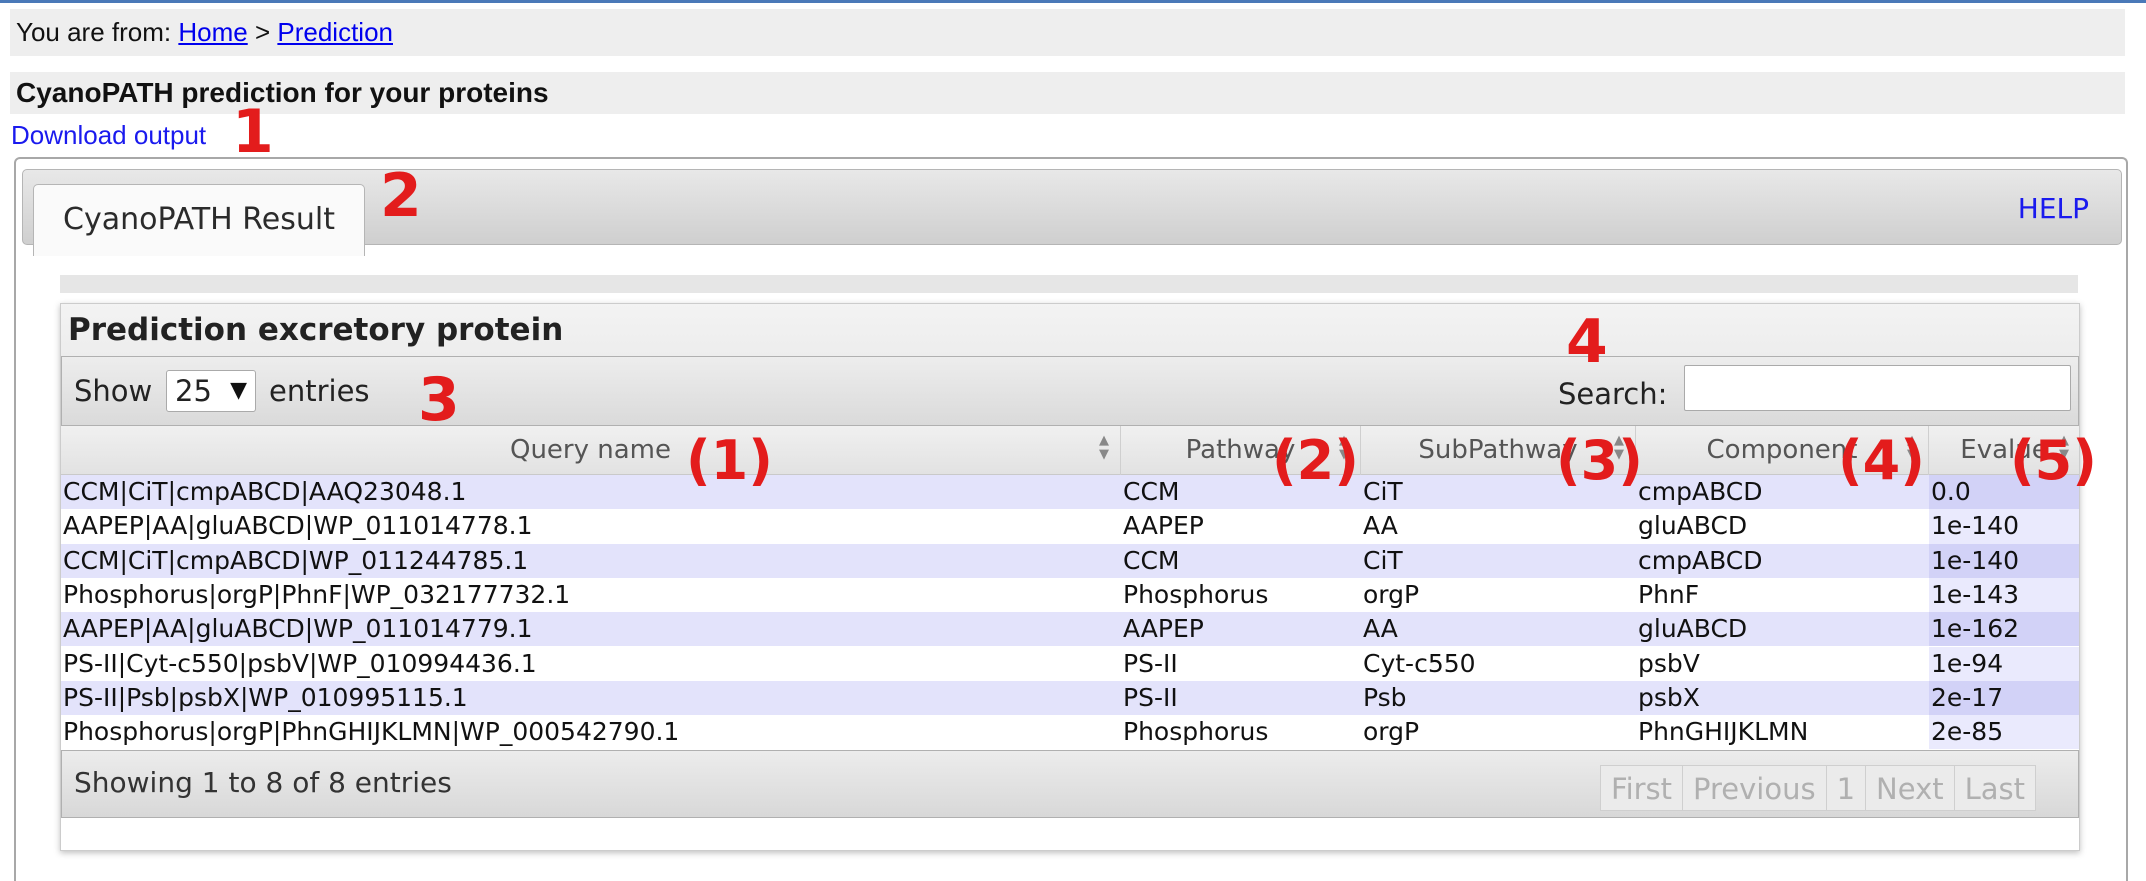 Image resolution: width=2146 pixels, height=881 pixels. What do you see at coordinates (1070, 330) in the screenshot?
I see `panel-title: Prediction excretory protein` at bounding box center [1070, 330].